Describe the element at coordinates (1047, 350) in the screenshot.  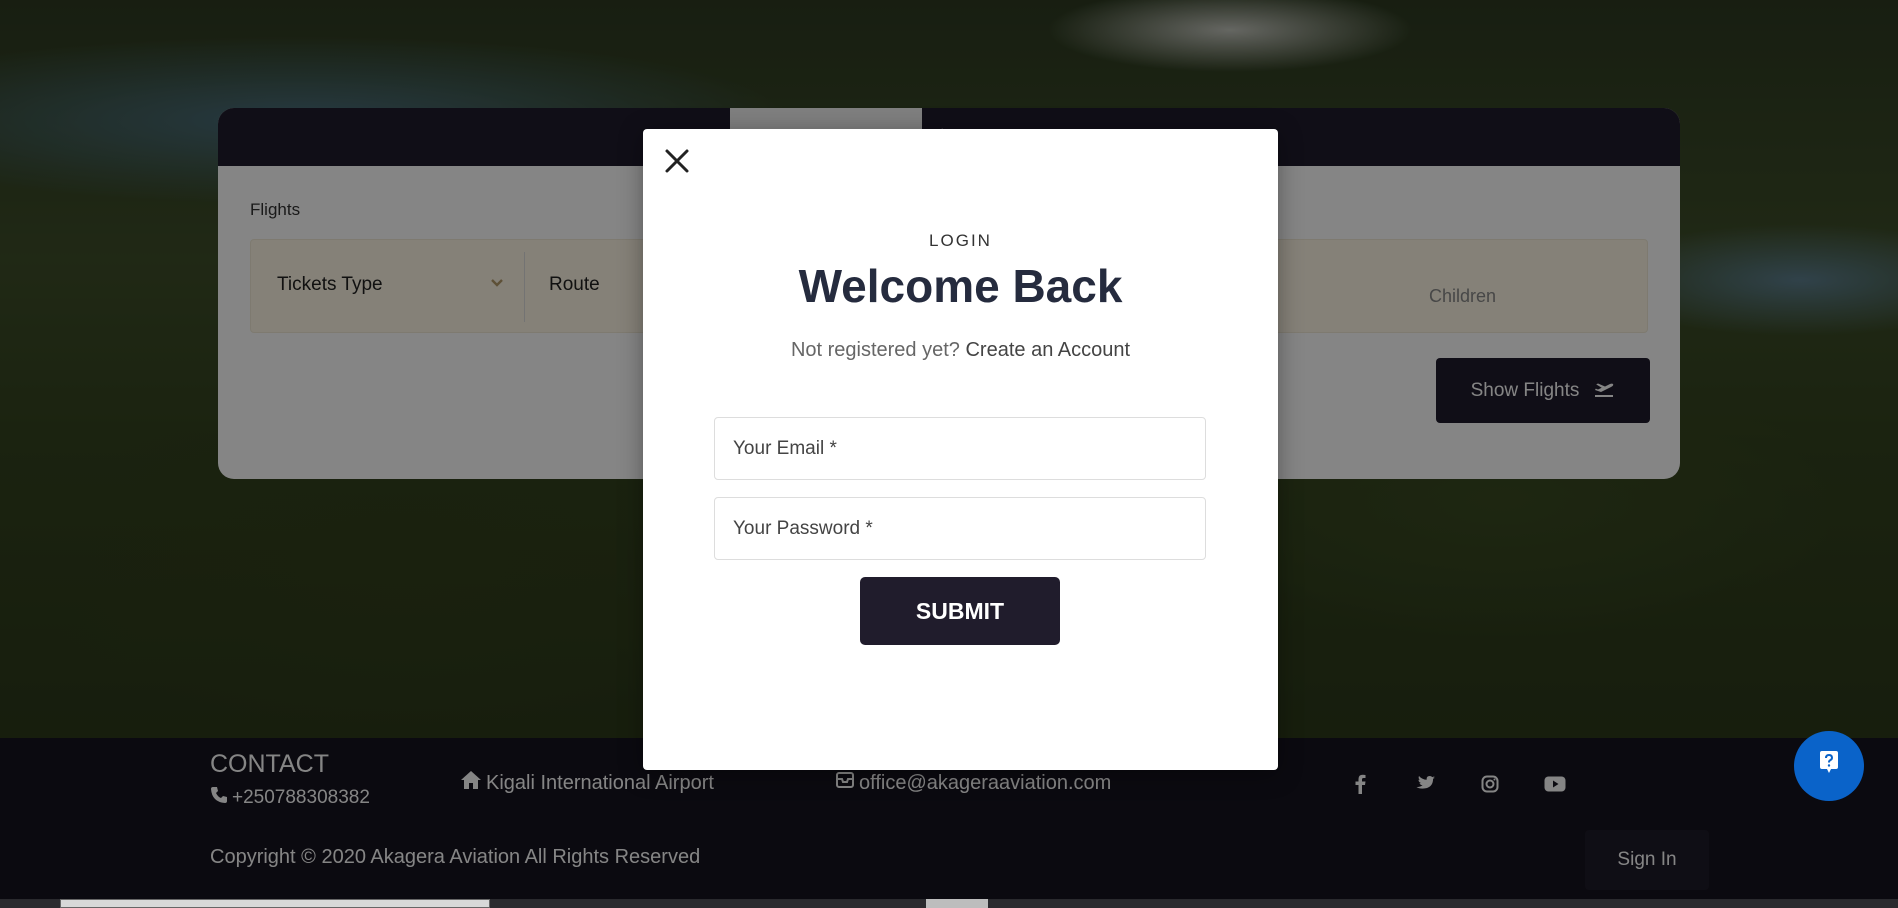
I see `create-account-link: Create an Account` at that location.